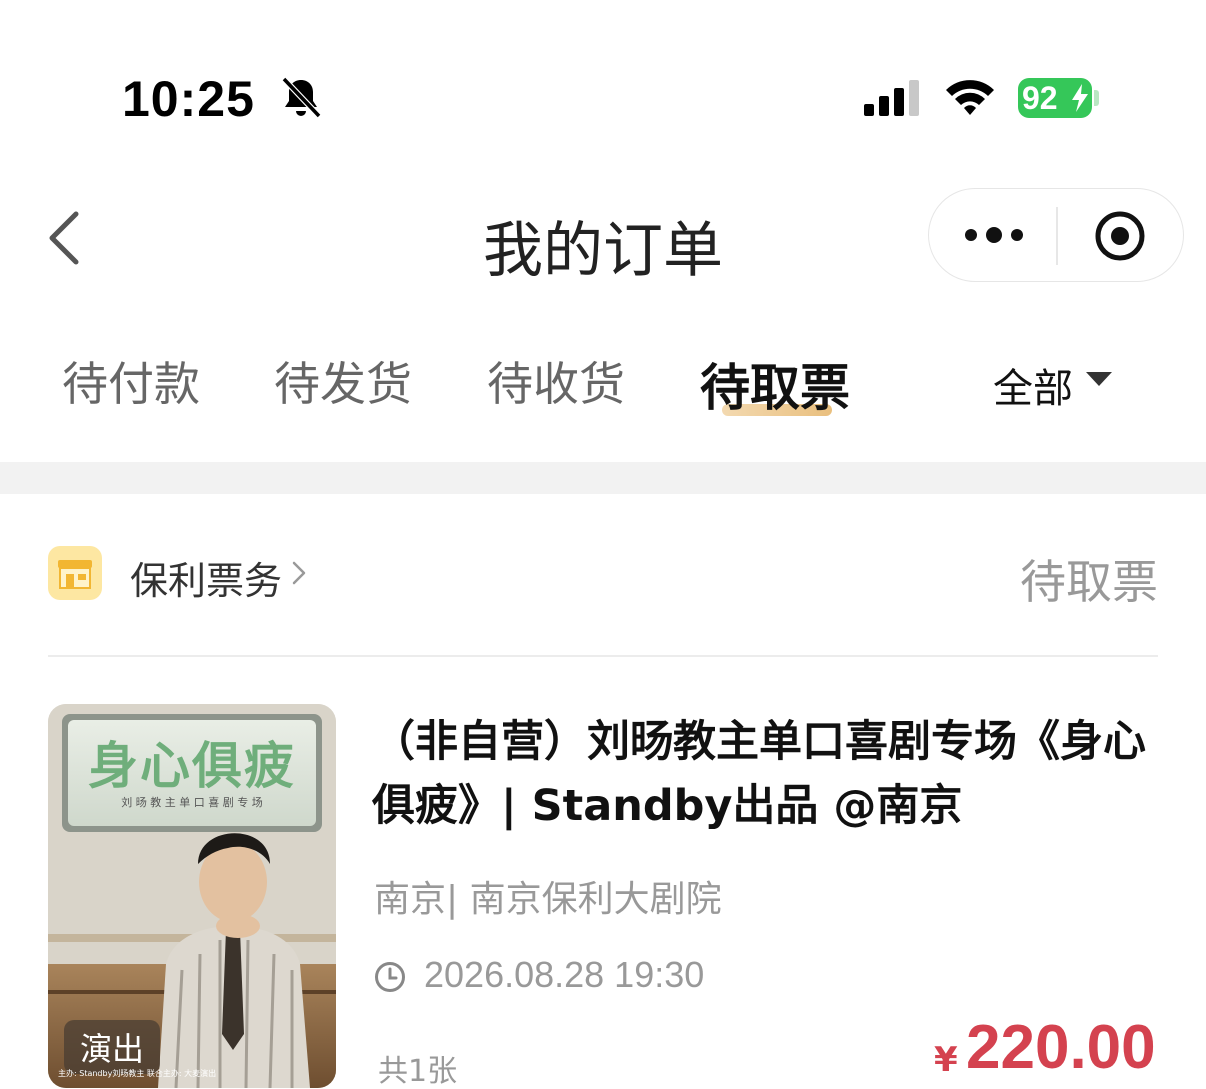 The width and height of the screenshot is (1206, 1089). I want to click on price-currency: ¥, so click(946, 1060).